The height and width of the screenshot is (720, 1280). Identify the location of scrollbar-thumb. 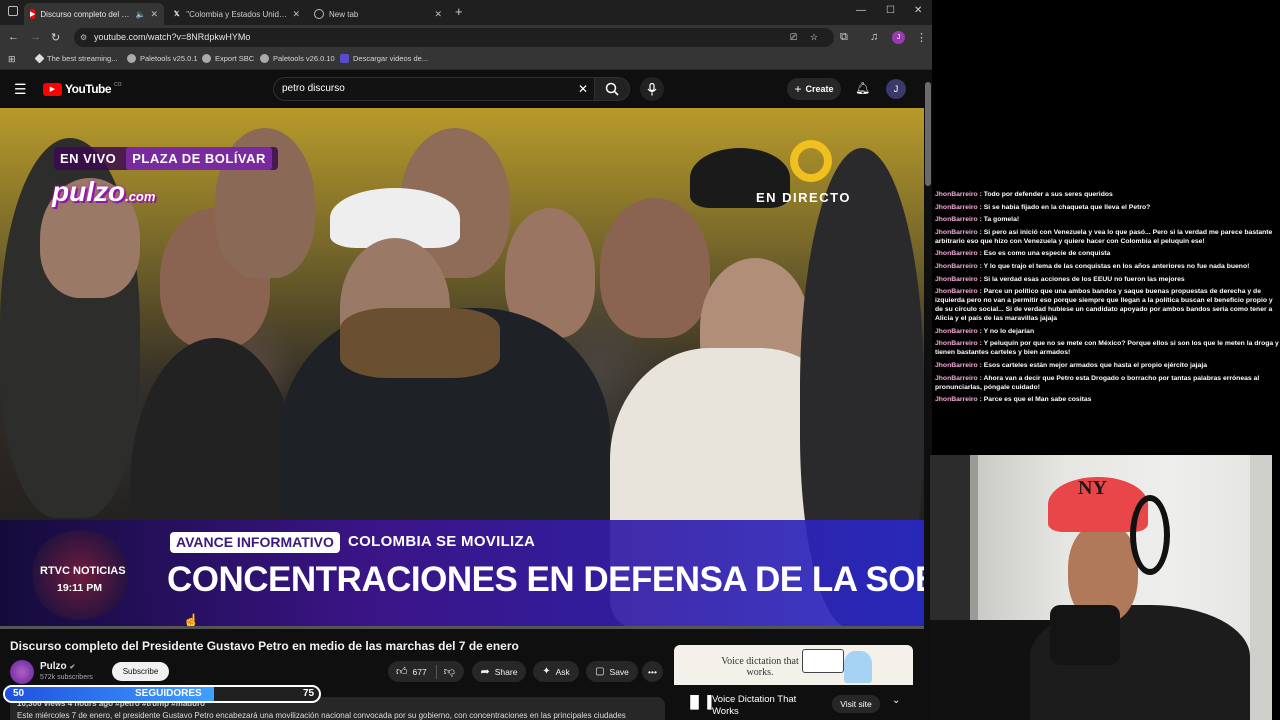
(928, 134).